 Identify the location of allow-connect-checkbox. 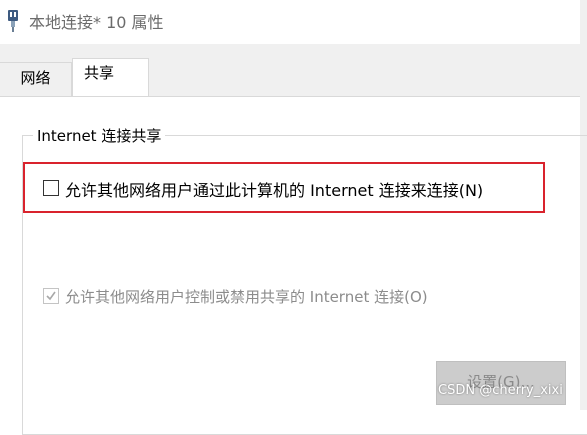
(51, 188).